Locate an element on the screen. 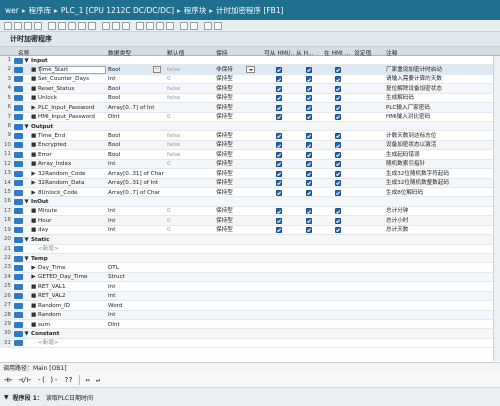 Image resolution: width=500 pixels, height=406 pixels. data-type: Bool is located at coordinates (137, 98).